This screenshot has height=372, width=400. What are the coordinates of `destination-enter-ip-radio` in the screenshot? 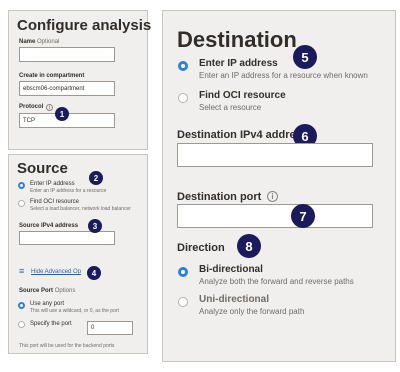 It's located at (183, 66).